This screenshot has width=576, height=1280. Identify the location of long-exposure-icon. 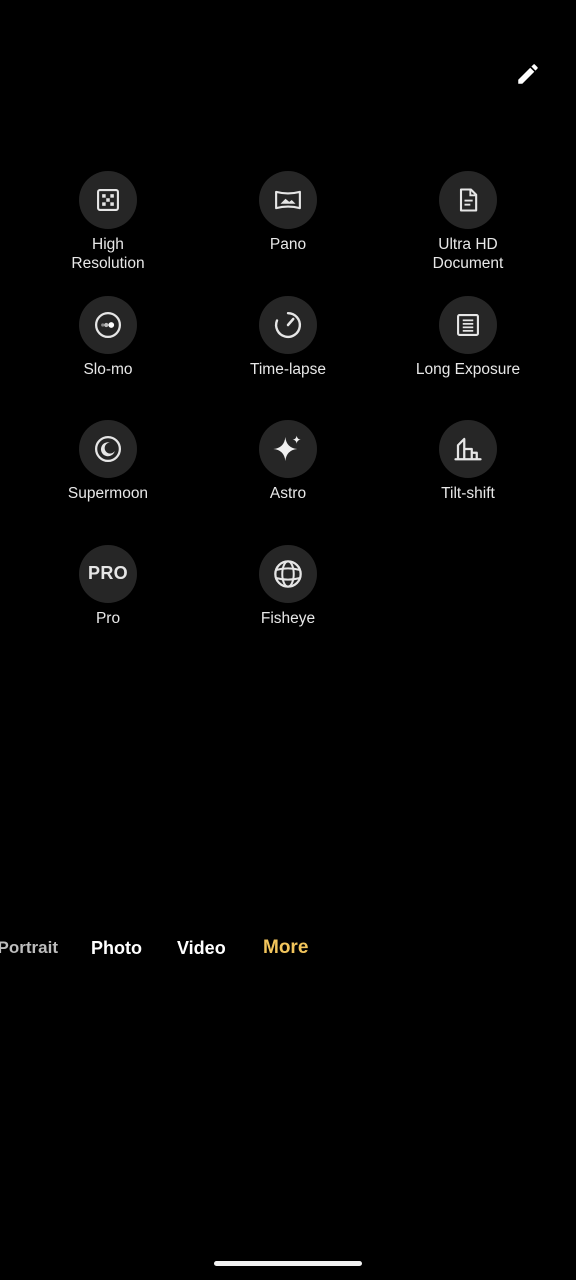
(468, 324).